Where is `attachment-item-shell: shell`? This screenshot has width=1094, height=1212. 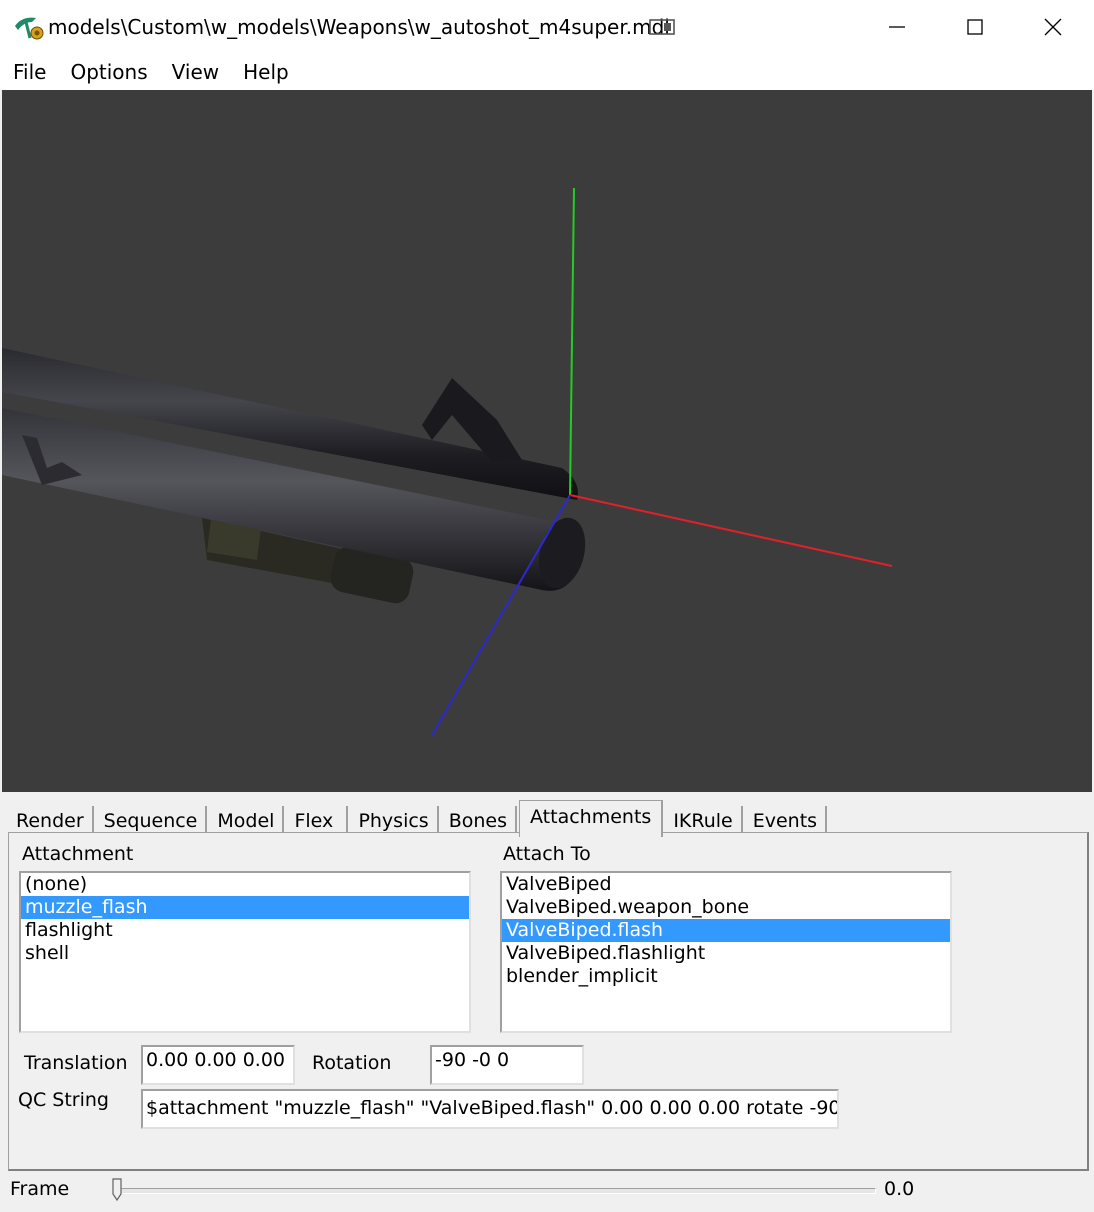 attachment-item-shell: shell is located at coordinates (245, 953).